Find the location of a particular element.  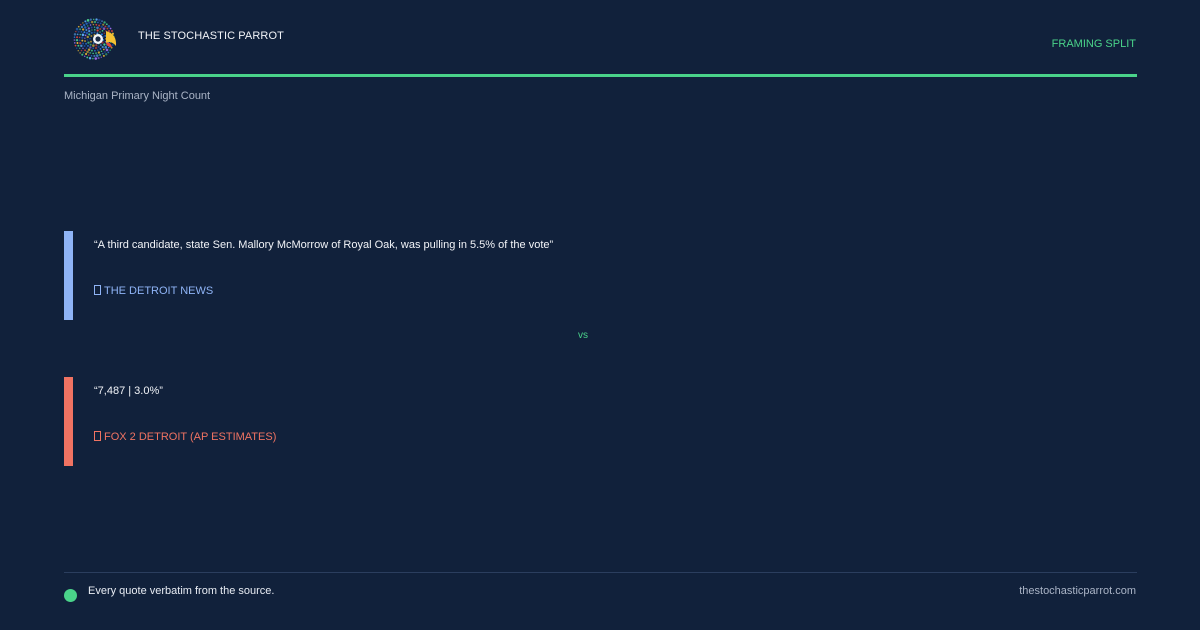

framing-split-tag: FRAMING SPLIT is located at coordinates (1093, 44).